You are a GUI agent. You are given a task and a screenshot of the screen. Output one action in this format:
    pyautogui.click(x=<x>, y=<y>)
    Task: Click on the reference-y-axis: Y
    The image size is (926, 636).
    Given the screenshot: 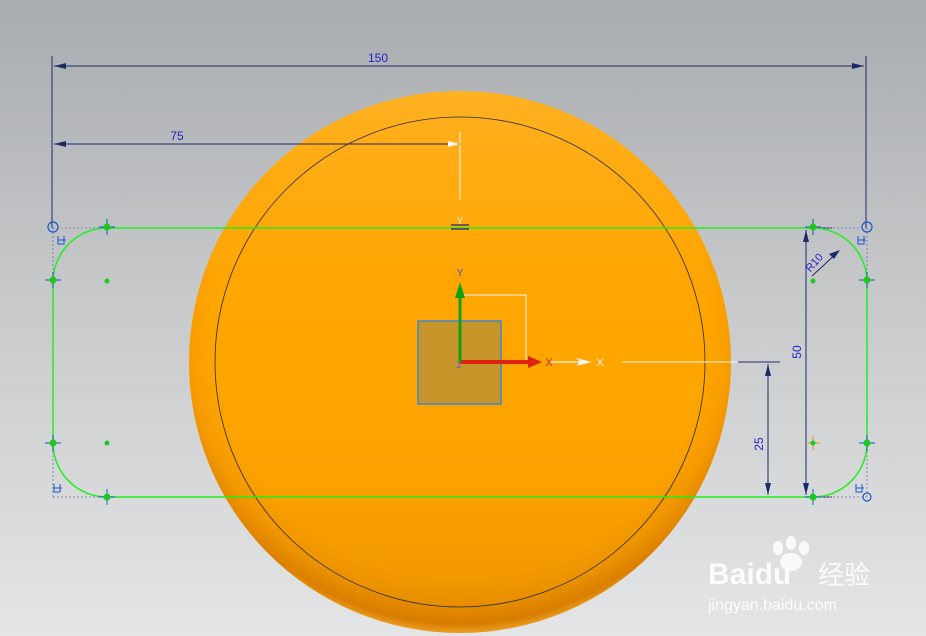 What is the action you would take?
    pyautogui.click(x=460, y=221)
    